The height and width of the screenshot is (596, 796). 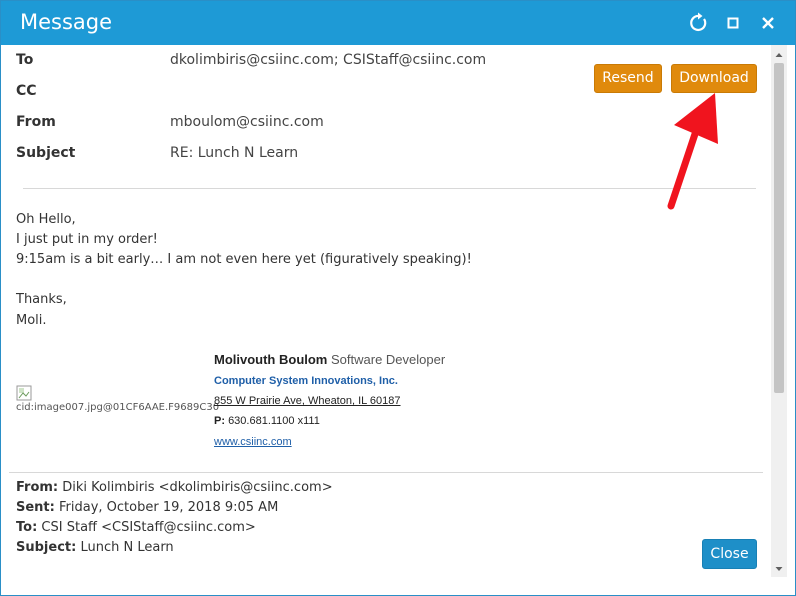 What do you see at coordinates (398, 23) in the screenshot?
I see `title-bar: Message` at bounding box center [398, 23].